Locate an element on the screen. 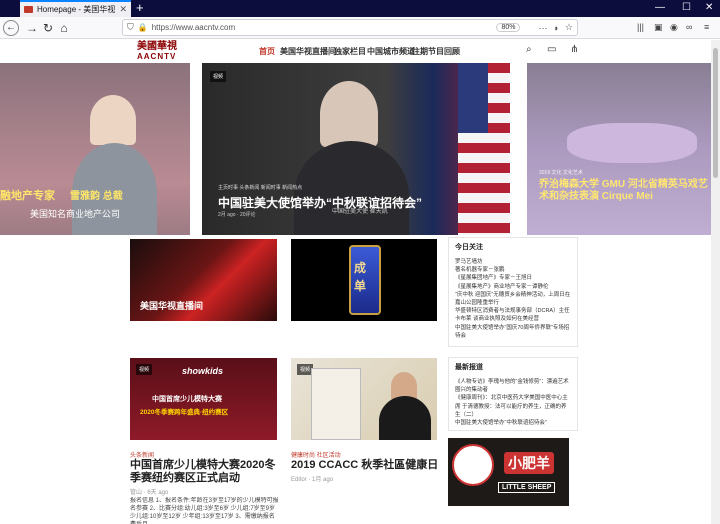 The image size is (720, 524). ccacc-category: 健康时尚 社区活动 is located at coordinates (316, 454).